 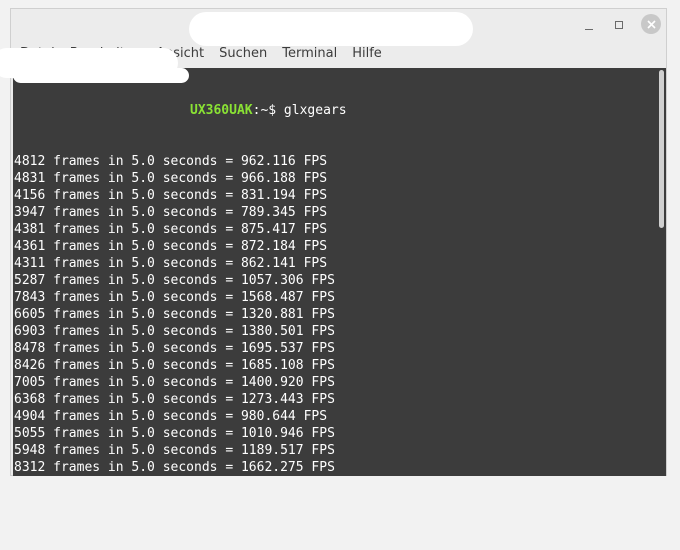 I want to click on menu-hilfe: Hilfe, so click(x=367, y=54).